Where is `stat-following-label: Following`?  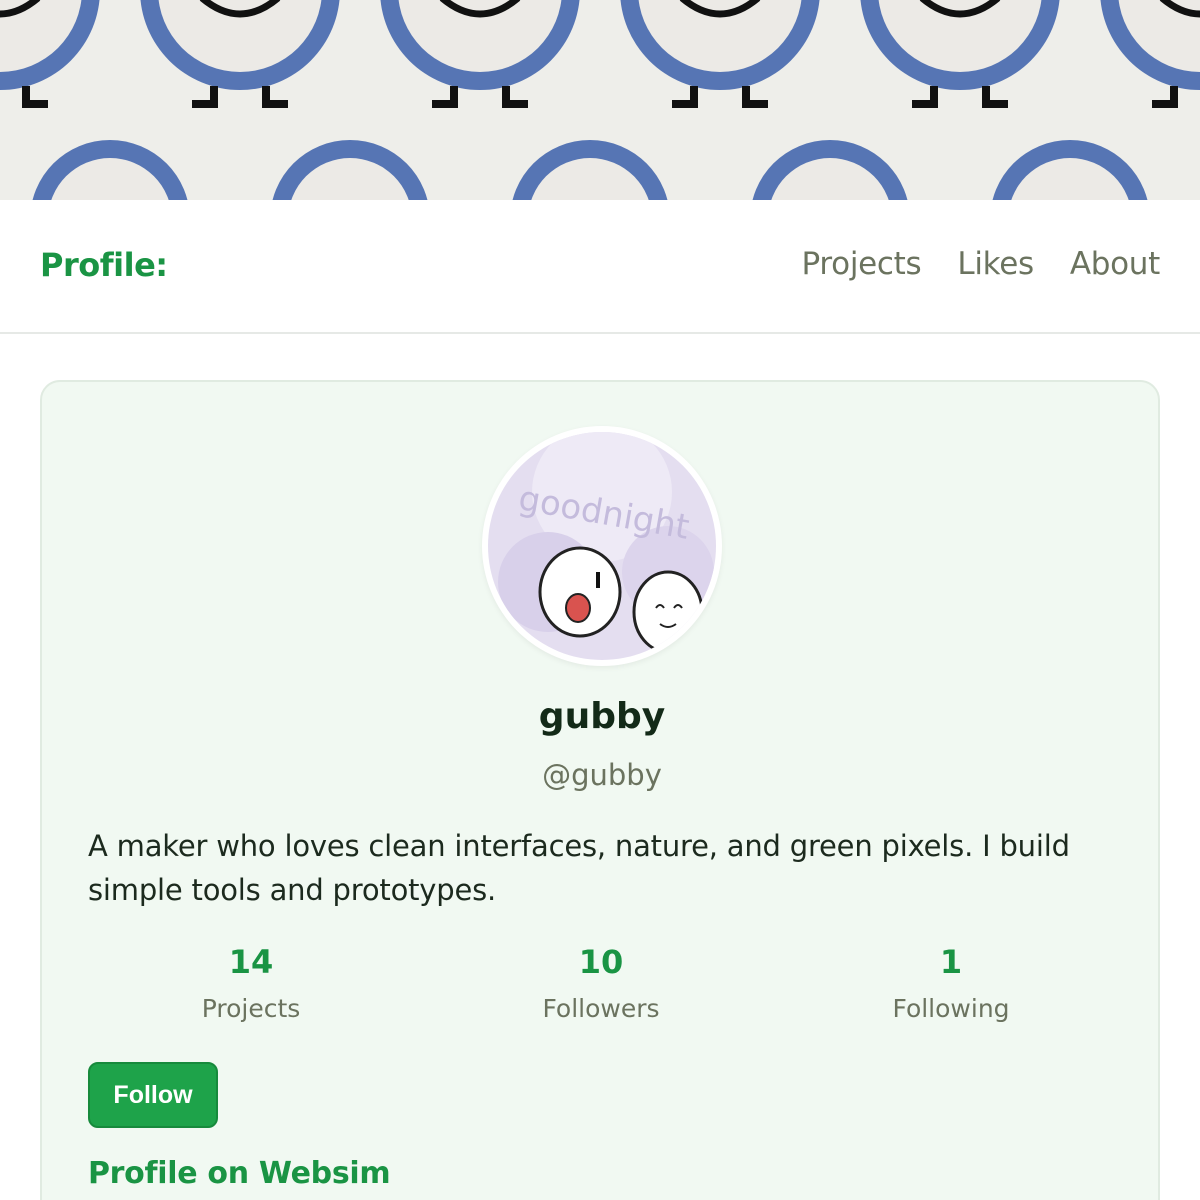 stat-following-label: Following is located at coordinates (951, 1008).